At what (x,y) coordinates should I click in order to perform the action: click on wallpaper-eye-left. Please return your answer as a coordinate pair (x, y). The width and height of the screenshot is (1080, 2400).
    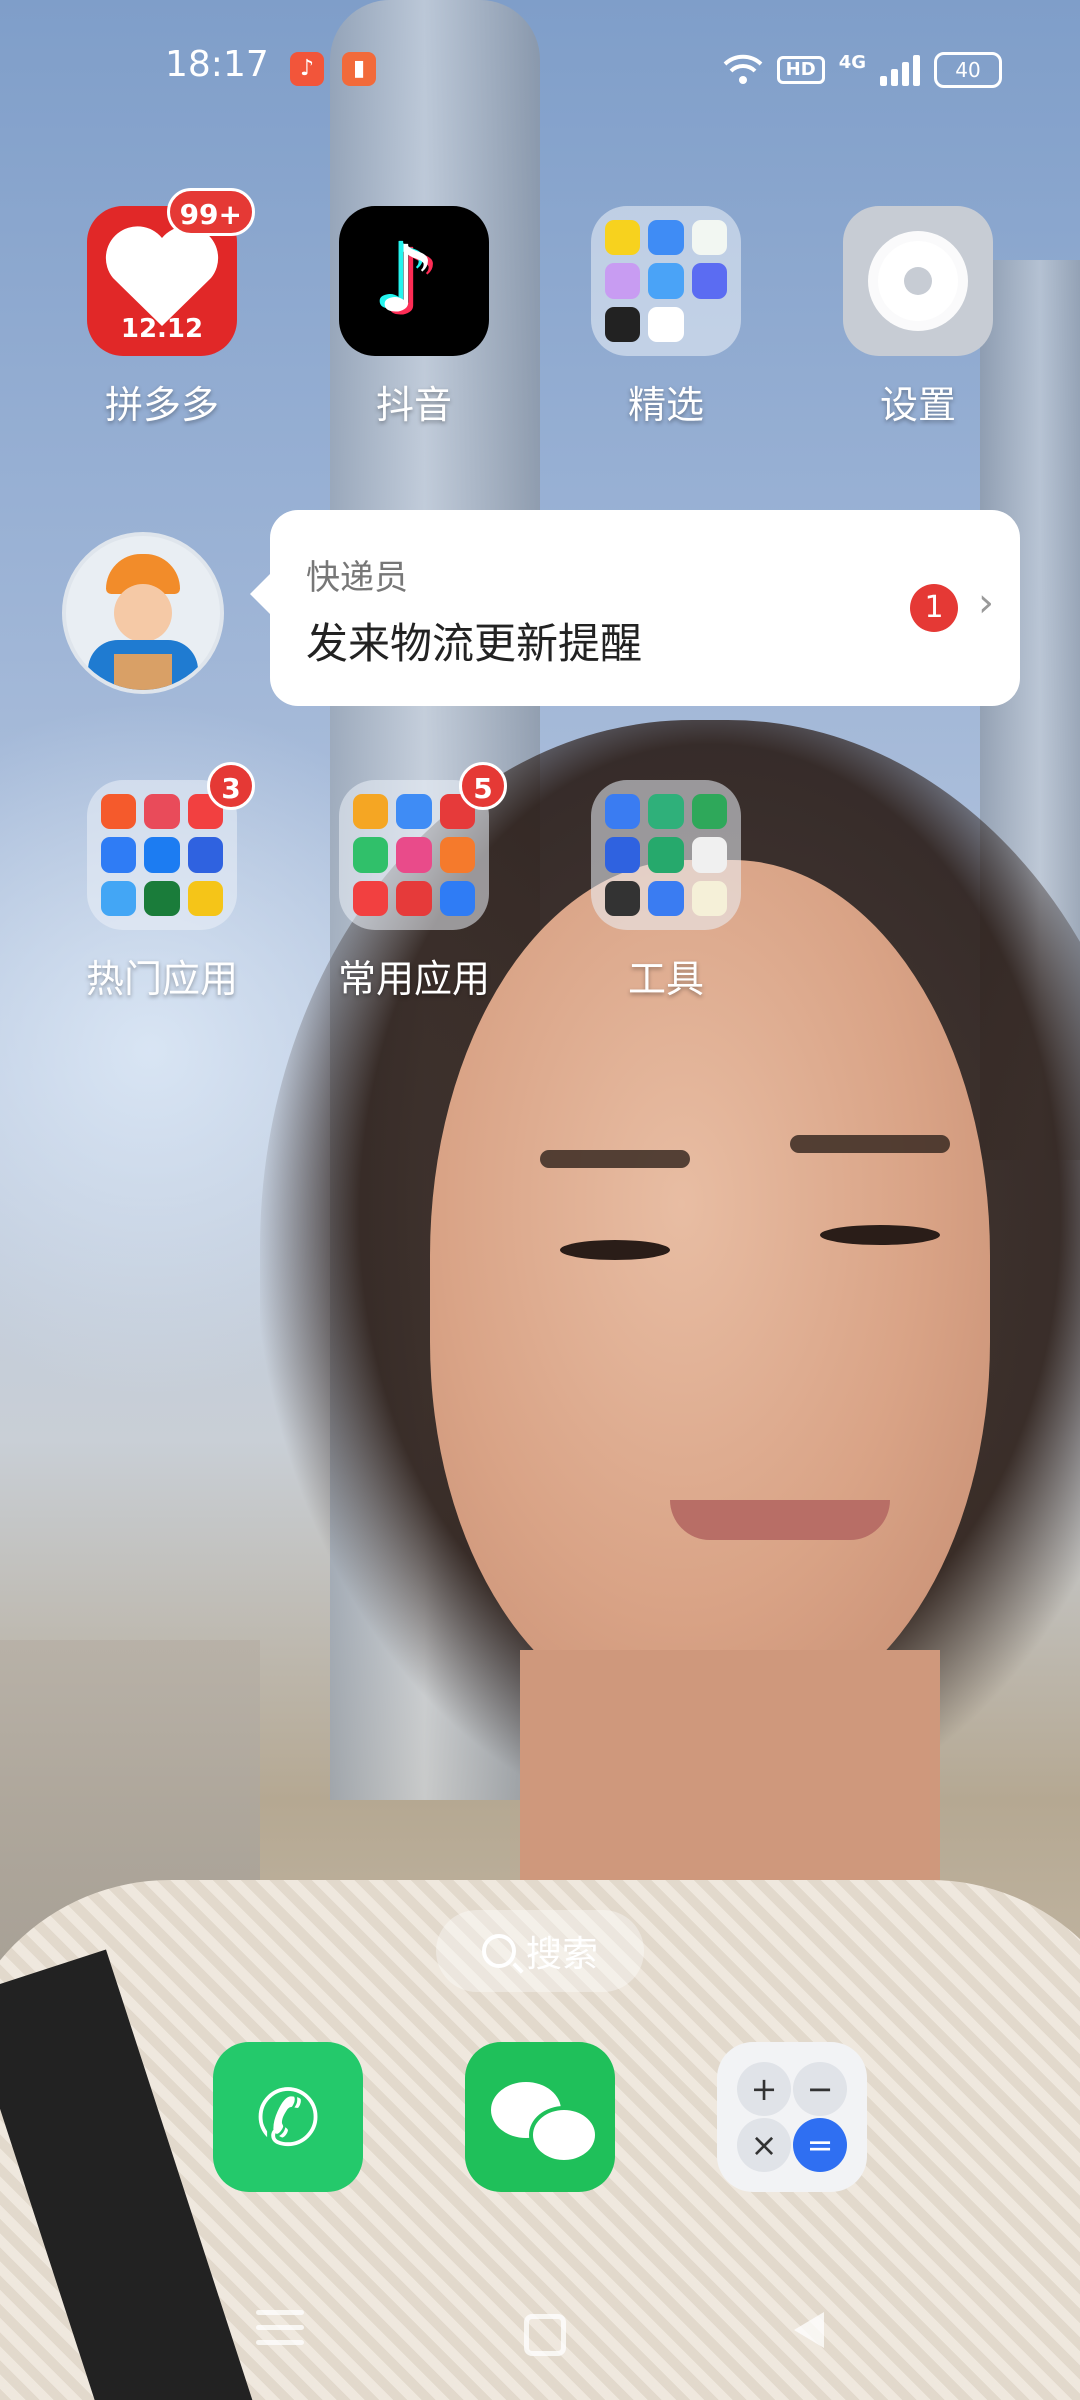
    Looking at the image, I should click on (615, 1250).